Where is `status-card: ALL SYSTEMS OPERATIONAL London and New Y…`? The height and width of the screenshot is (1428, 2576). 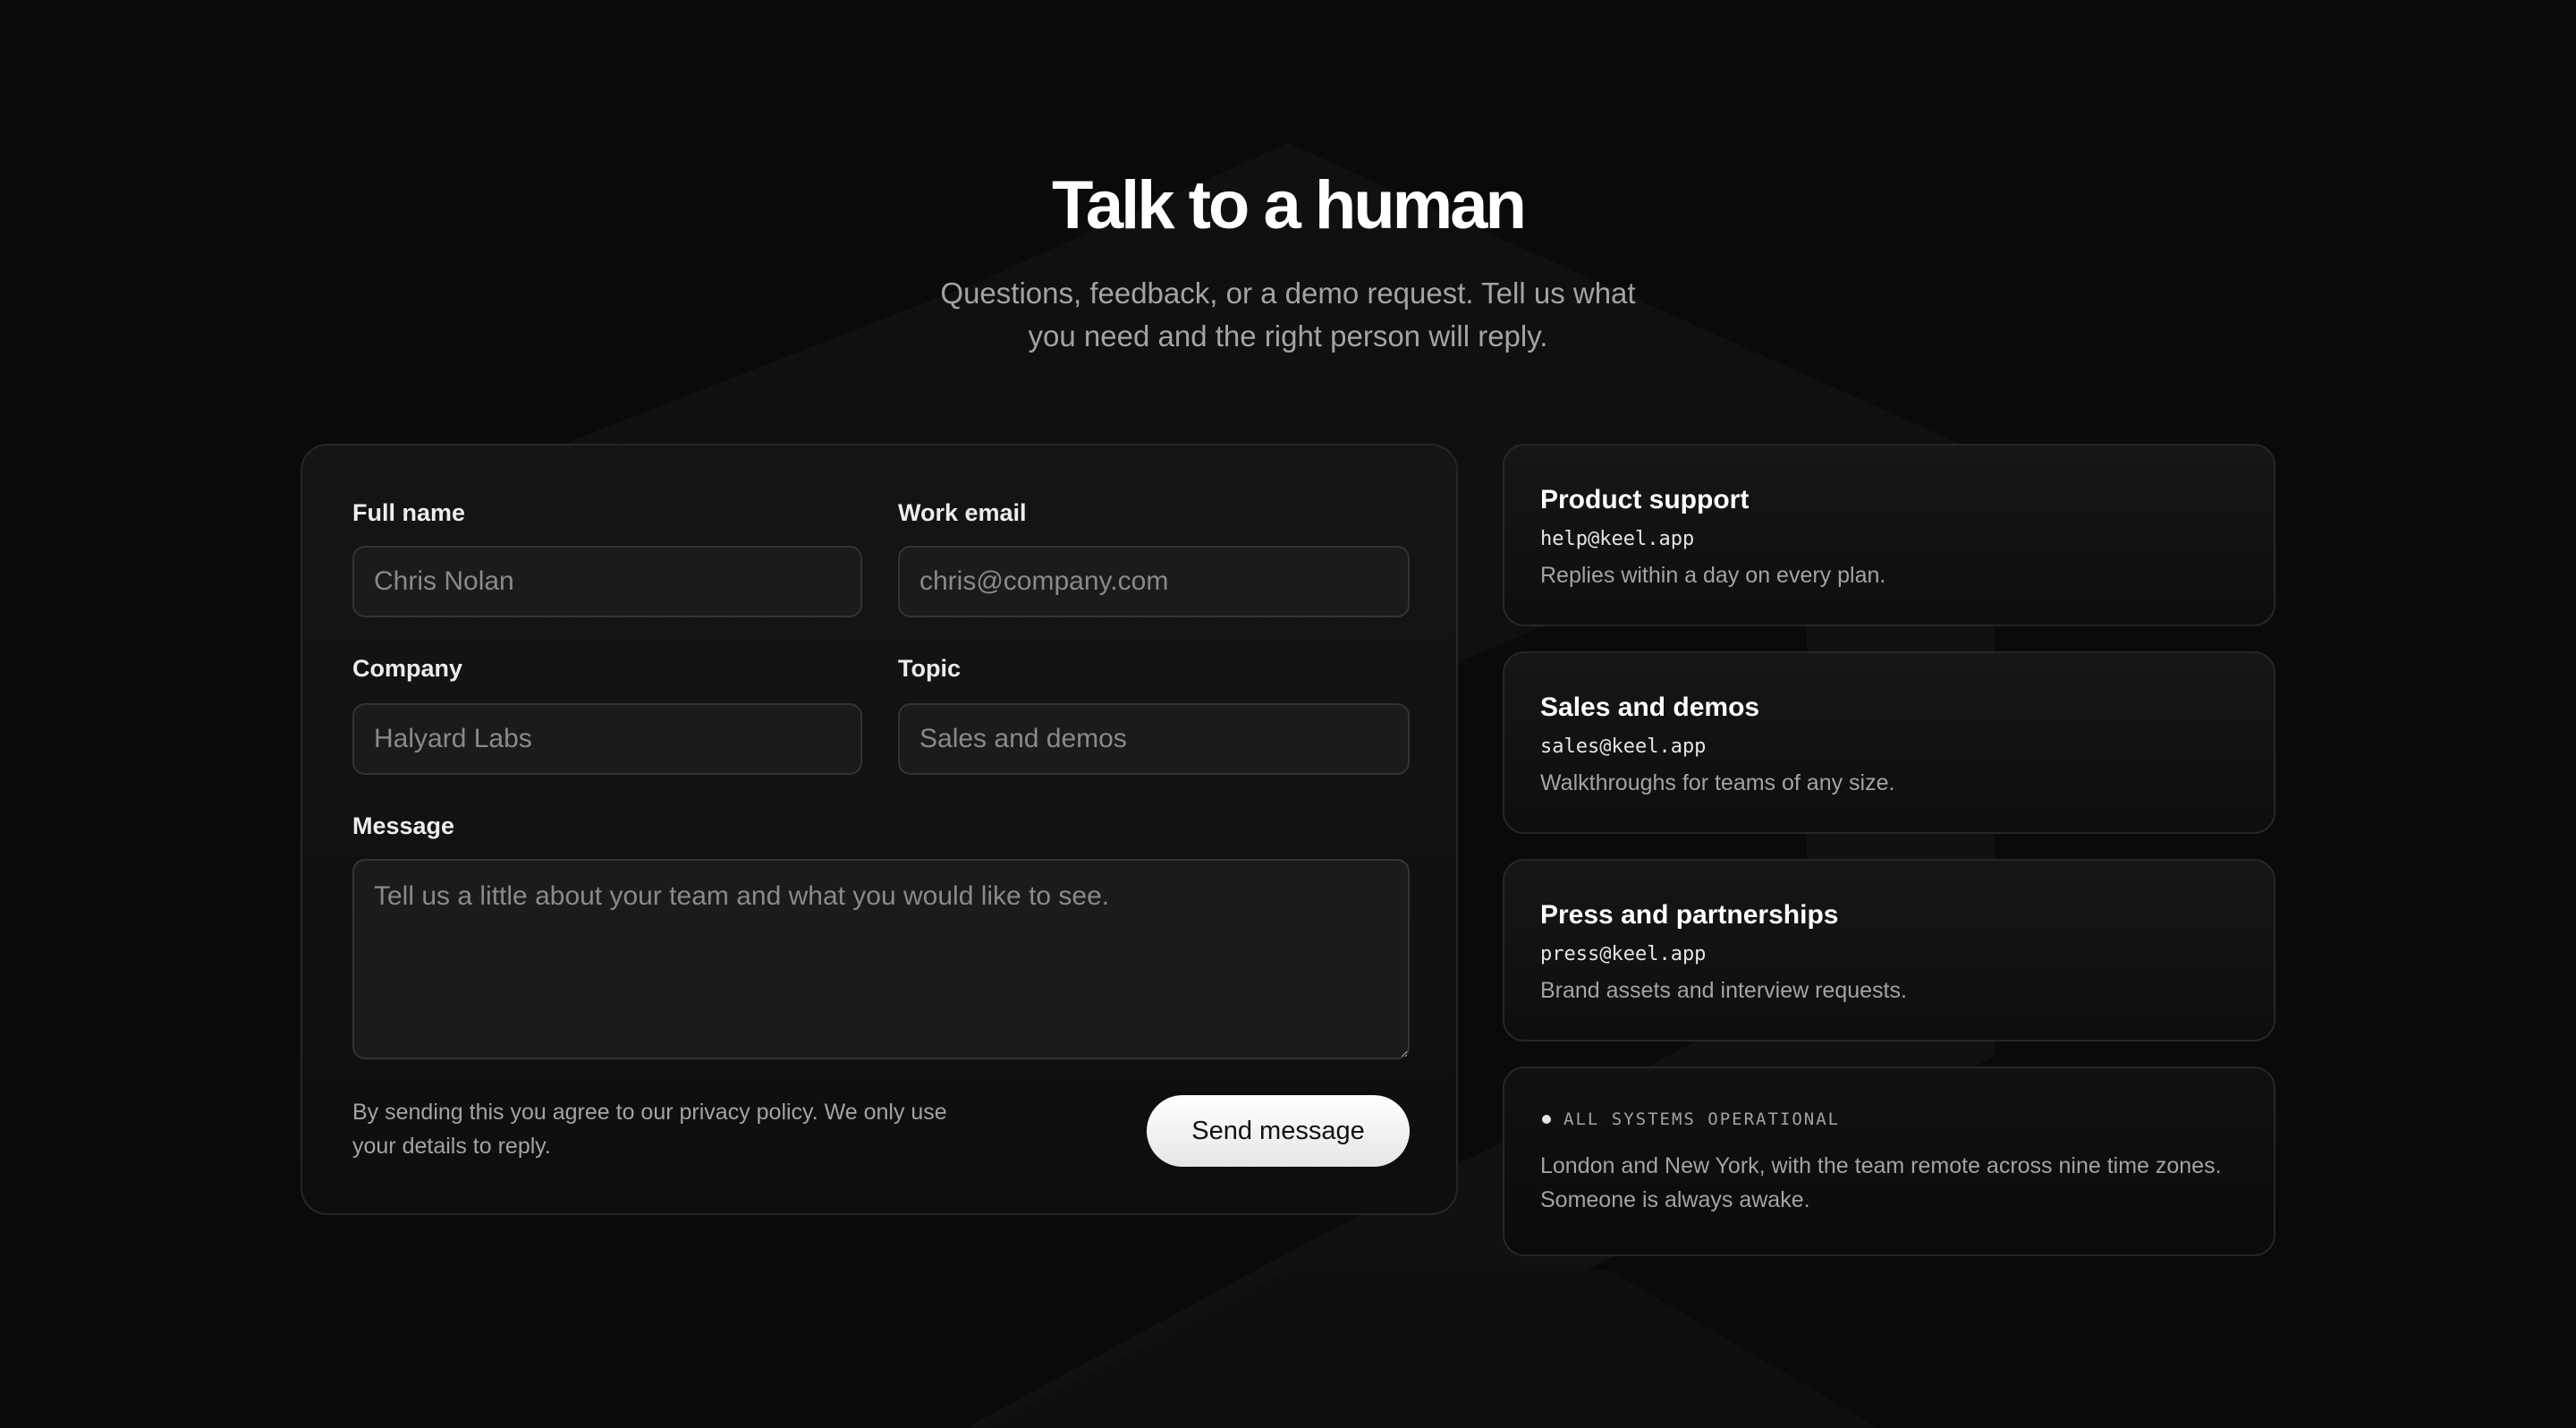 status-card: ALL SYSTEMS OPERATIONAL London and New Y… is located at coordinates (1889, 1161).